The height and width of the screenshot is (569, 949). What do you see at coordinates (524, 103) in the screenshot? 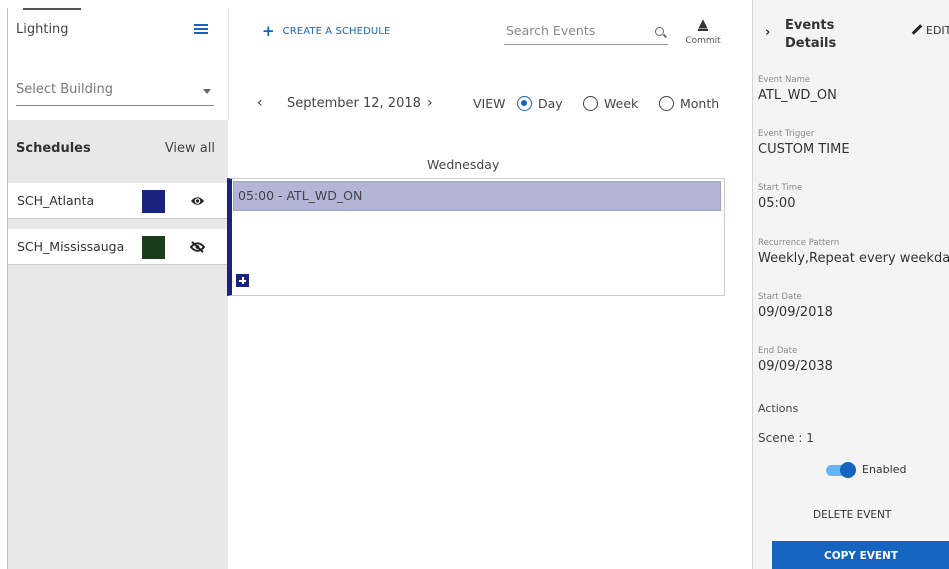
I see `radio-selected-icon` at bounding box center [524, 103].